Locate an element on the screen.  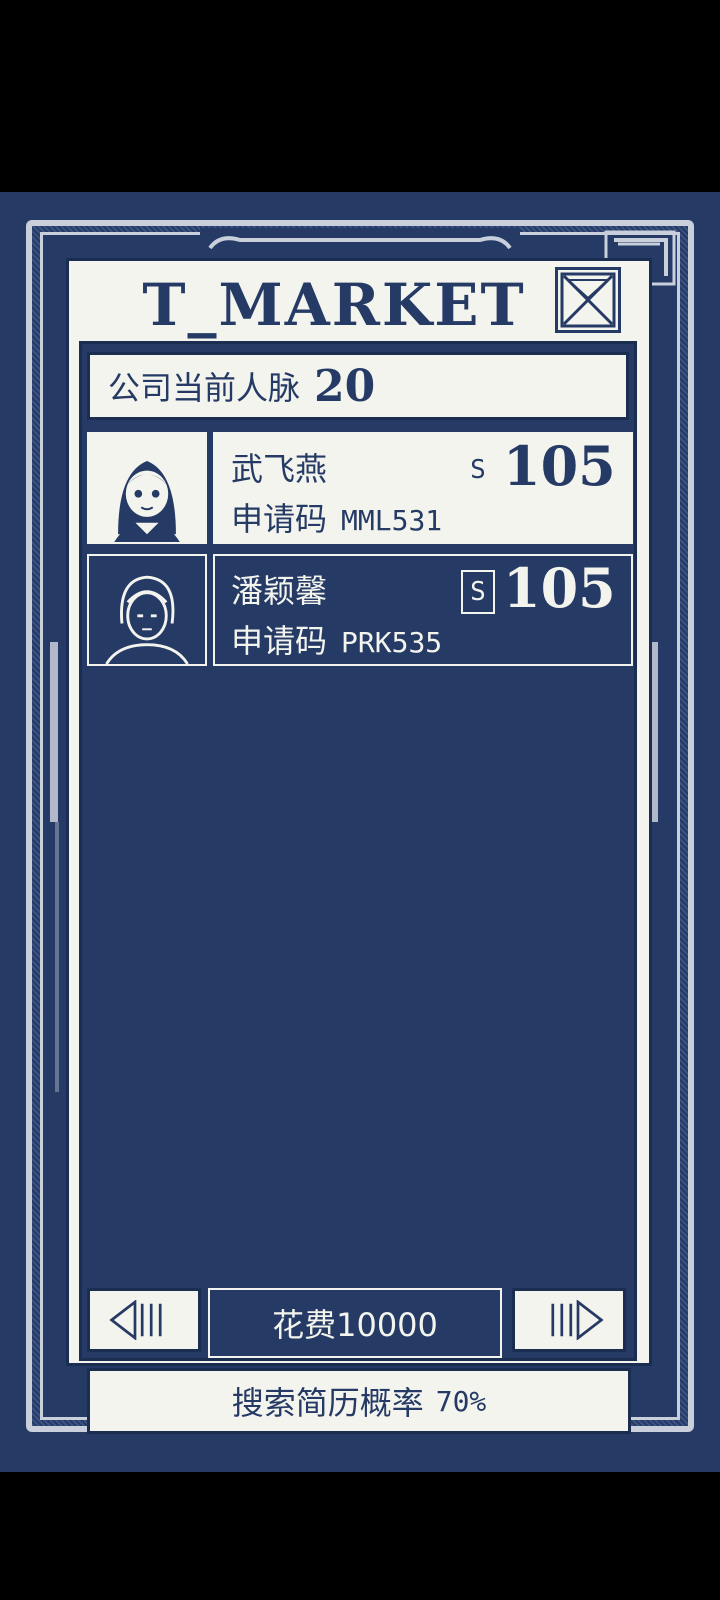
male-portrait-icon is located at coordinates (147, 620).